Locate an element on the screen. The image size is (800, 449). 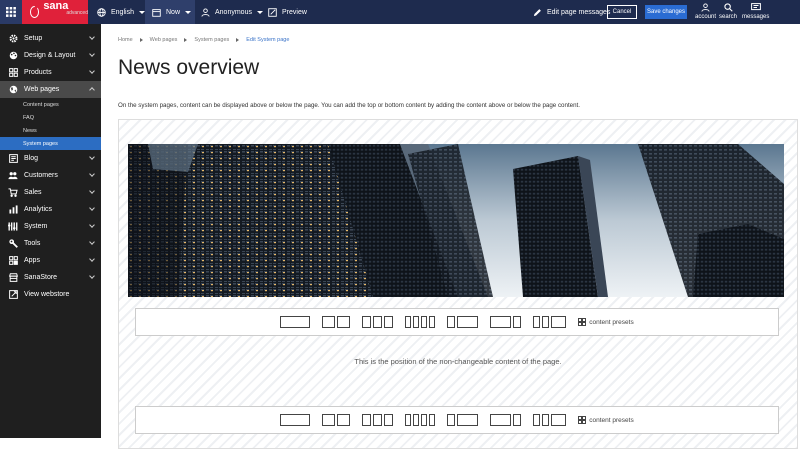
sidebar-item-products: Products is located at coordinates (50, 72).